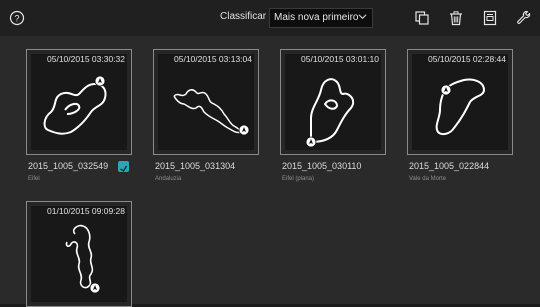  I want to click on track-timestamp: 05/10/2015 03:01:10, so click(340, 59).